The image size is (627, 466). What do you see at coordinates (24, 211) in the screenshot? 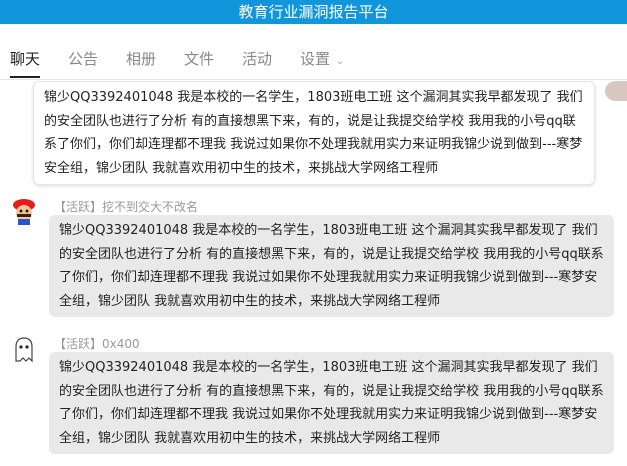
I see `mario-avatar-icon` at bounding box center [24, 211].